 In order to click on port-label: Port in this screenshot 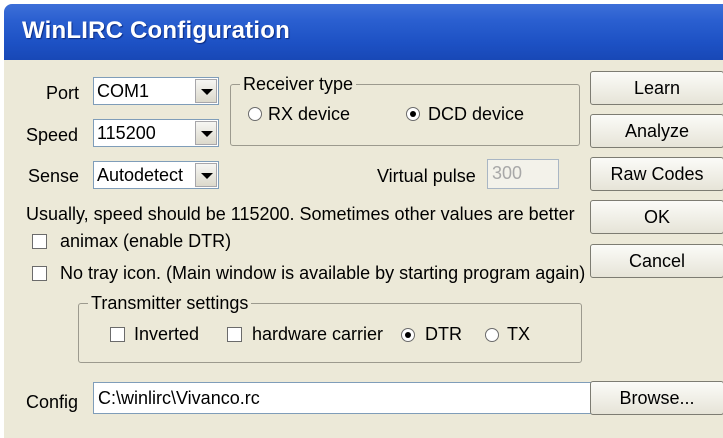, I will do `click(63, 93)`.